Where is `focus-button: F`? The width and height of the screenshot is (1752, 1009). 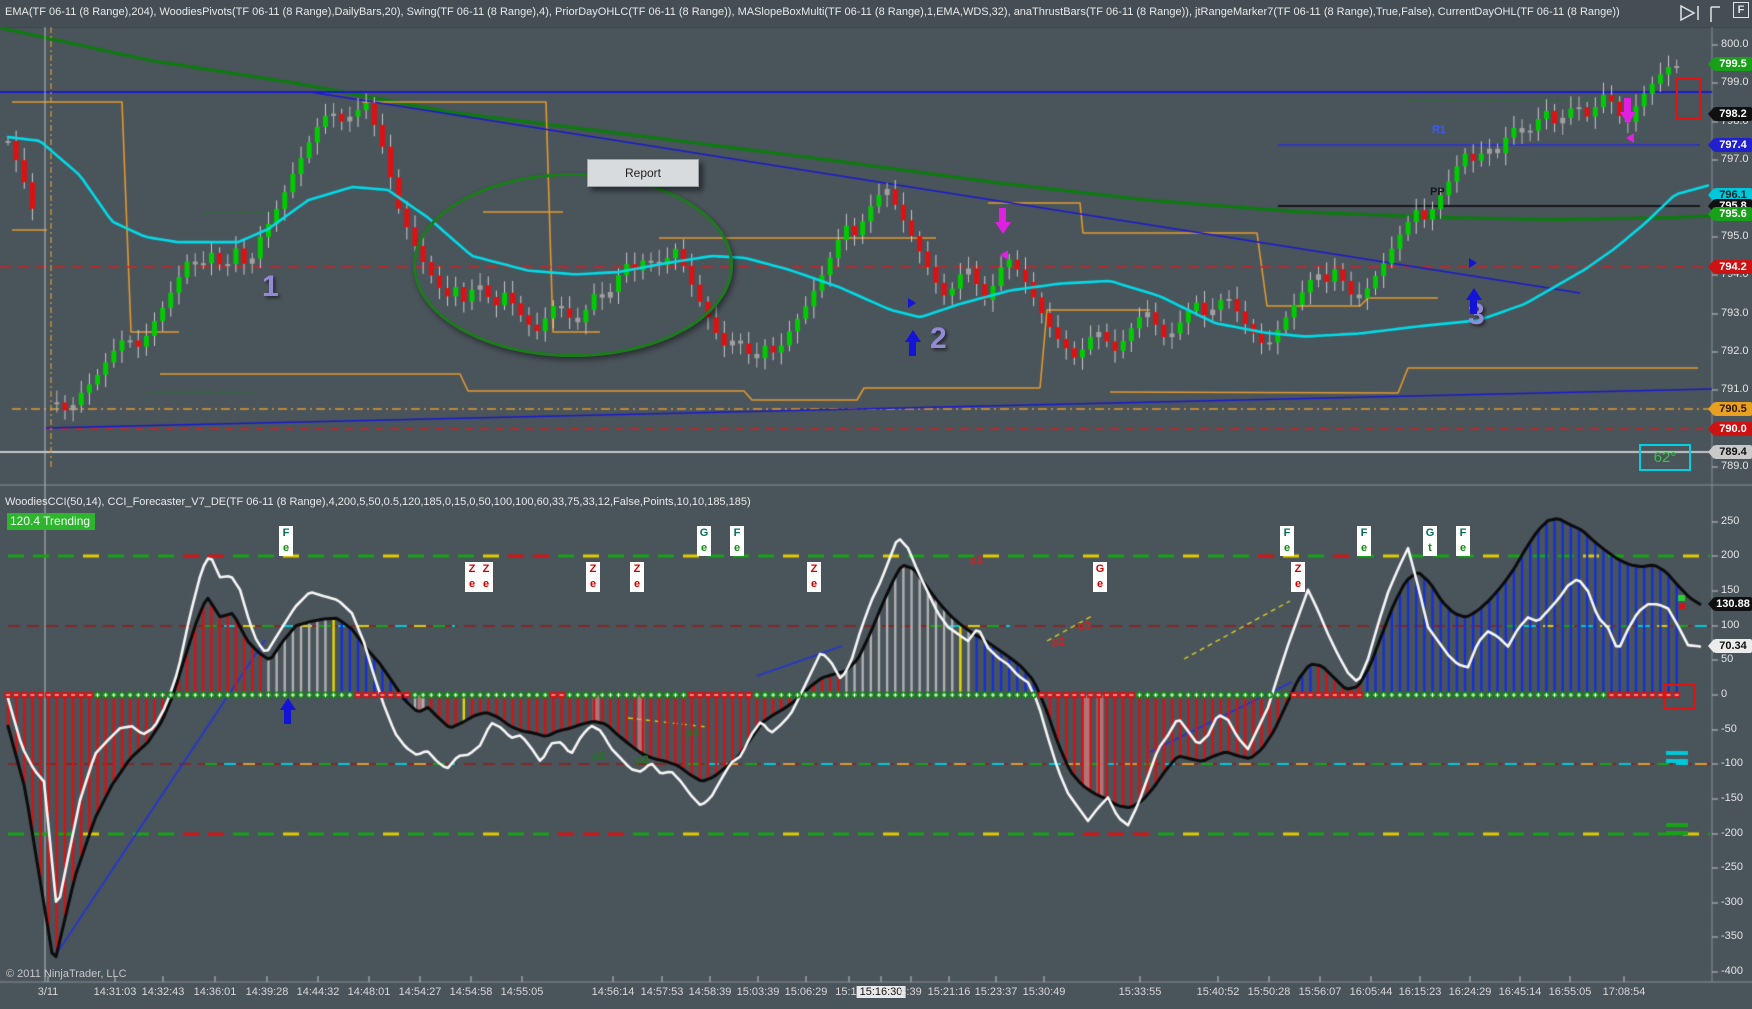
focus-button: F is located at coordinates (1741, 10).